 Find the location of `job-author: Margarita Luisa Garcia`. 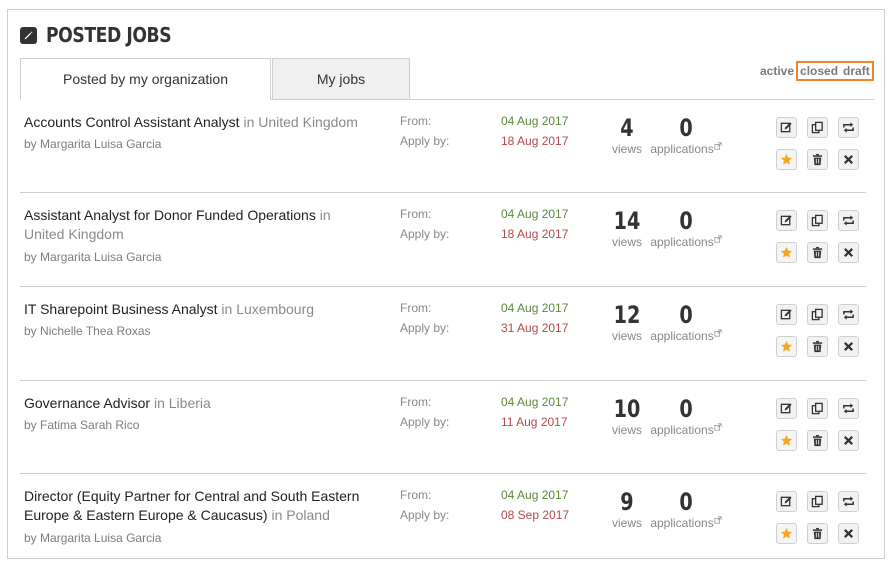

job-author: Margarita Luisa Garcia is located at coordinates (101, 538).